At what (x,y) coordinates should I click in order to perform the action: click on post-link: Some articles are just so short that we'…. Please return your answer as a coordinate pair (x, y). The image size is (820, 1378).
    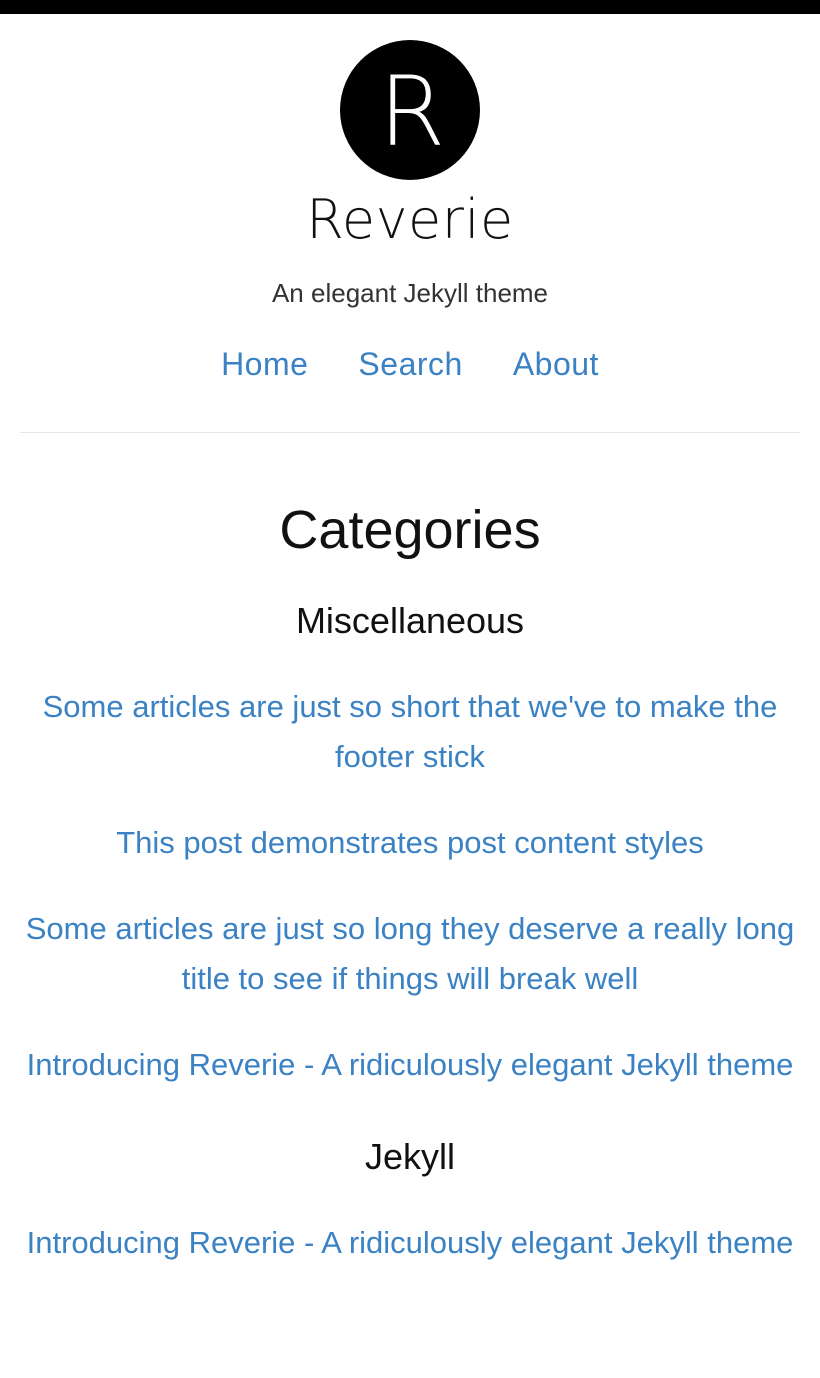
    Looking at the image, I should click on (410, 732).